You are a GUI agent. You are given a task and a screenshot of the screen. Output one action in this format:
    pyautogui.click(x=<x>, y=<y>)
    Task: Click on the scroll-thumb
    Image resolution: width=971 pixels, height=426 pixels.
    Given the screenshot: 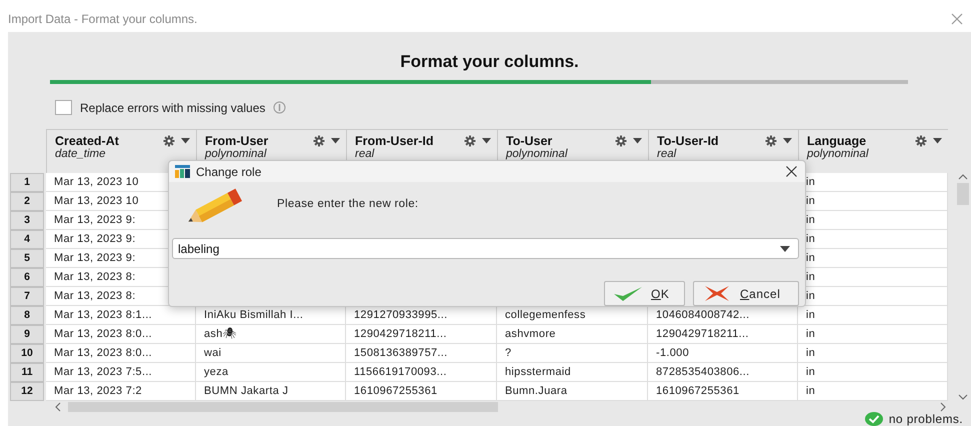 What is the action you would take?
    pyautogui.click(x=963, y=194)
    